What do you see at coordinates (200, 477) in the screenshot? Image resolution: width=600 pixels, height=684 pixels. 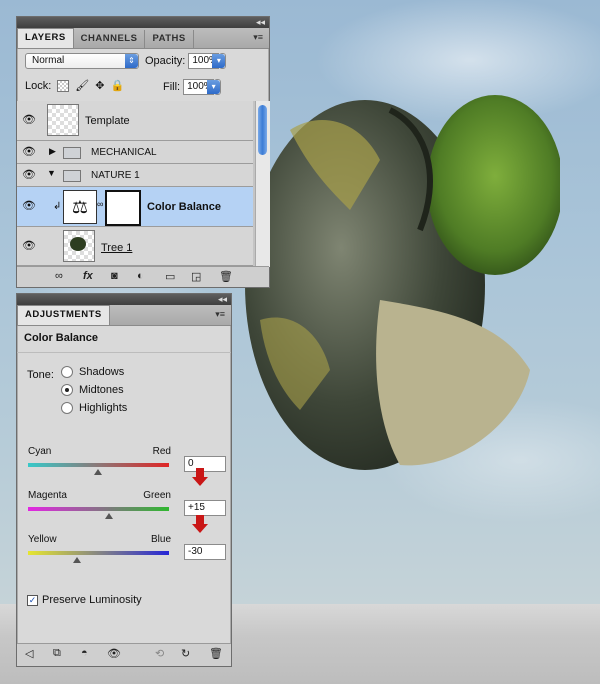 I see `annotation-red-arrow` at bounding box center [200, 477].